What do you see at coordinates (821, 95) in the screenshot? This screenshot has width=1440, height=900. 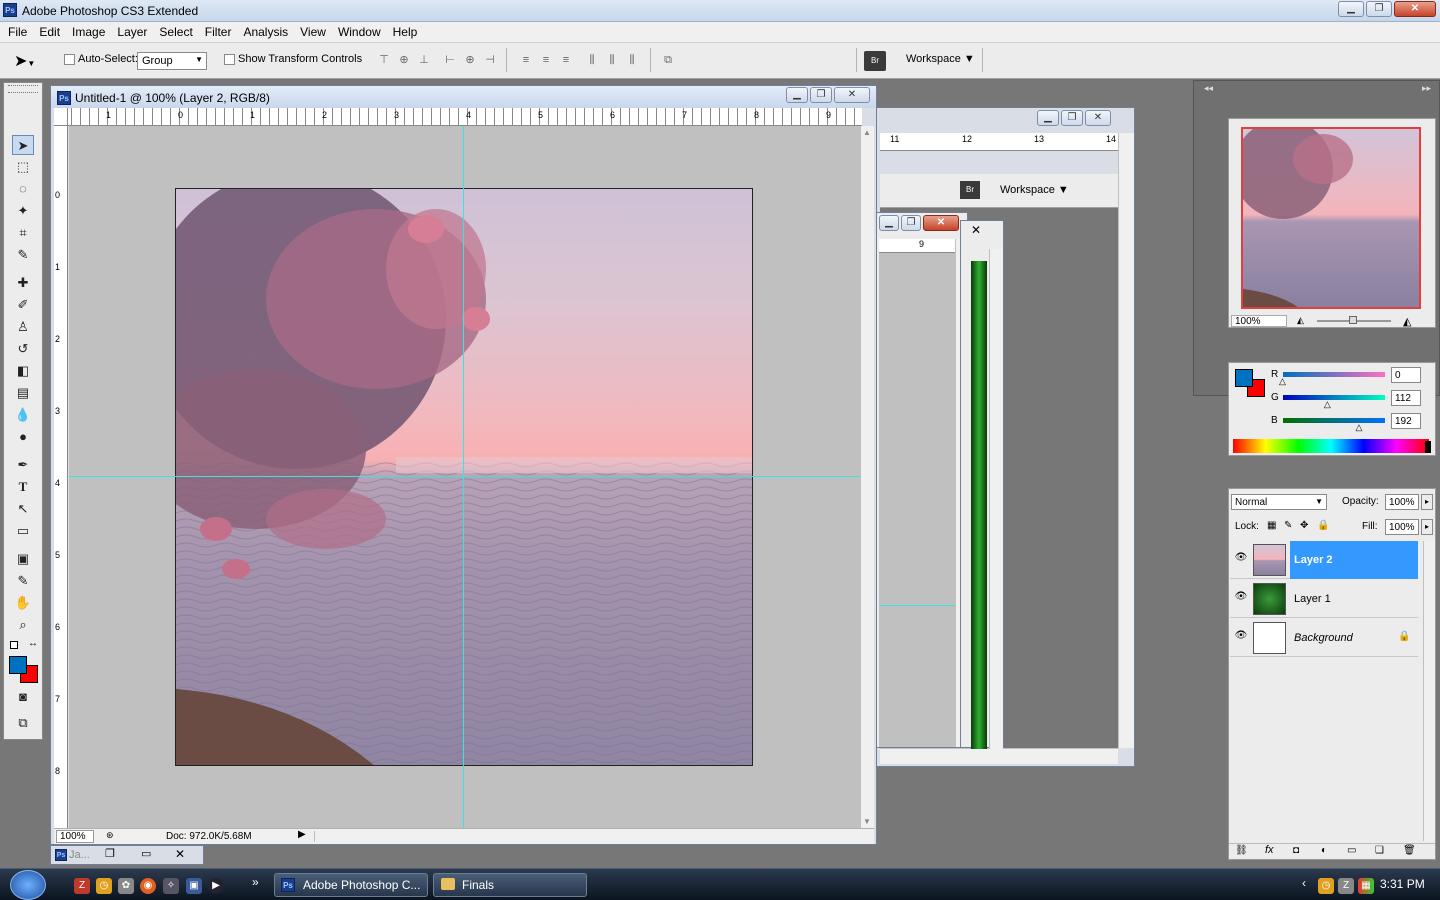 I see `doc-restore-button: ❐` at bounding box center [821, 95].